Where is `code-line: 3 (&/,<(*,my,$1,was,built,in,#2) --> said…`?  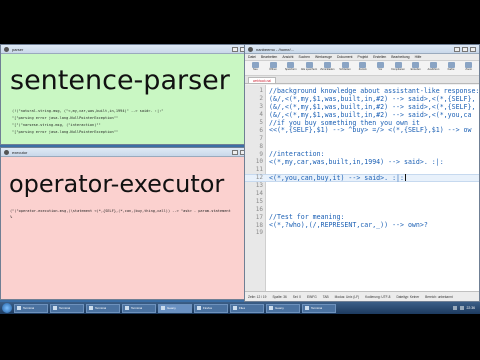 code-line: 3 (&/,<(*,my,$1,was,built,in,#2) --> said… is located at coordinates (362, 106).